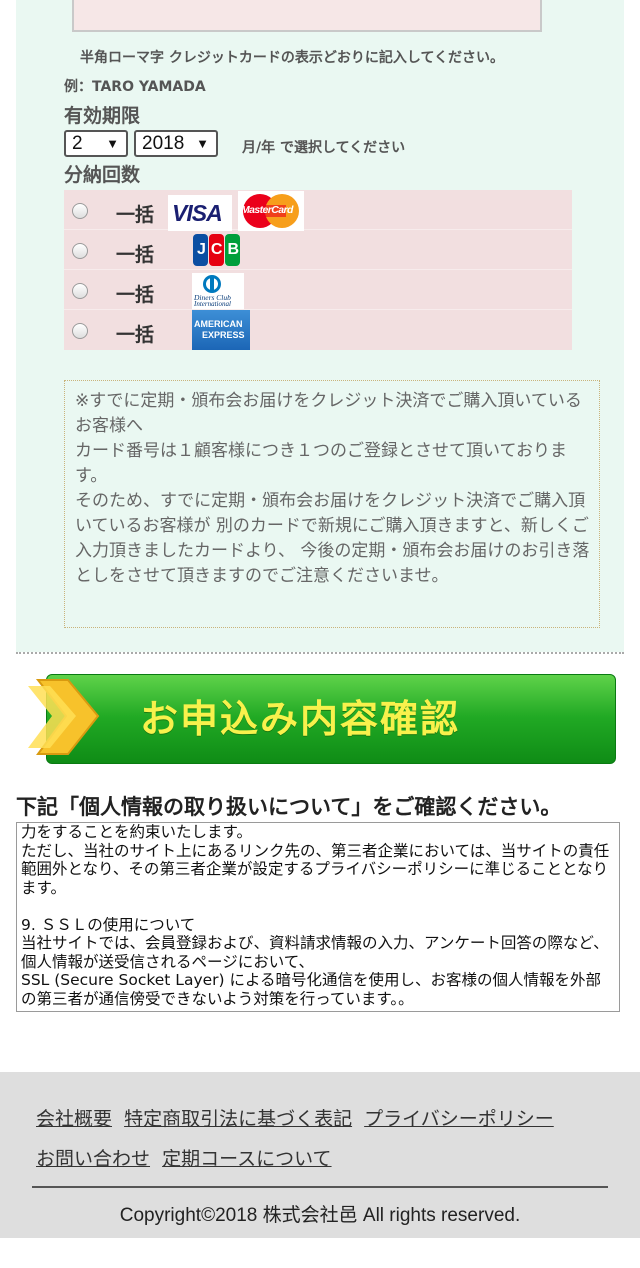 This screenshot has height=1268, width=640. What do you see at coordinates (292, 58) in the screenshot?
I see `name-hint: 半角ローマ字 クレジットカードの表示どおりに記入してください。` at bounding box center [292, 58].